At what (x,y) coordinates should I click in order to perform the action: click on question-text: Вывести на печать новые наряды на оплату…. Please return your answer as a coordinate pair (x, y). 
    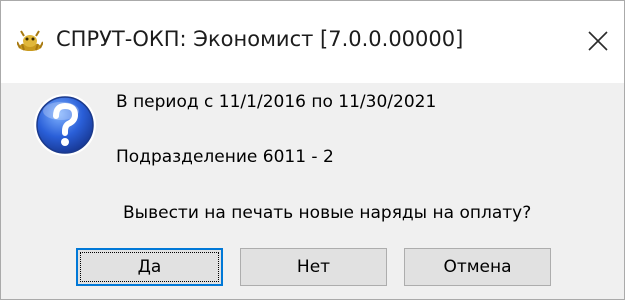
    Looking at the image, I should click on (327, 213).